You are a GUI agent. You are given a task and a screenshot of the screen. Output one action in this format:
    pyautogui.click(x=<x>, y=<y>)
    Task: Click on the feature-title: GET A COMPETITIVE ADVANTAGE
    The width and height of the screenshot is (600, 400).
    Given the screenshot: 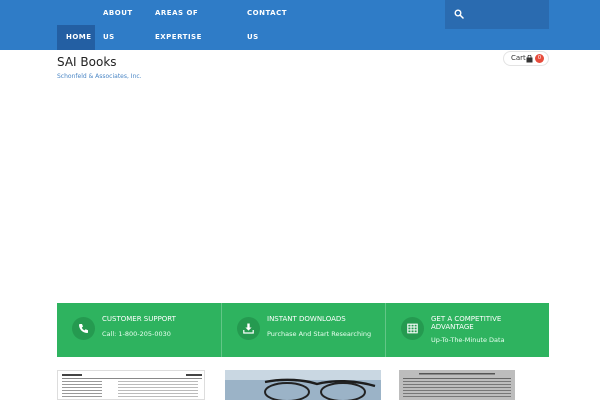 What is the action you would take?
    pyautogui.click(x=466, y=323)
    